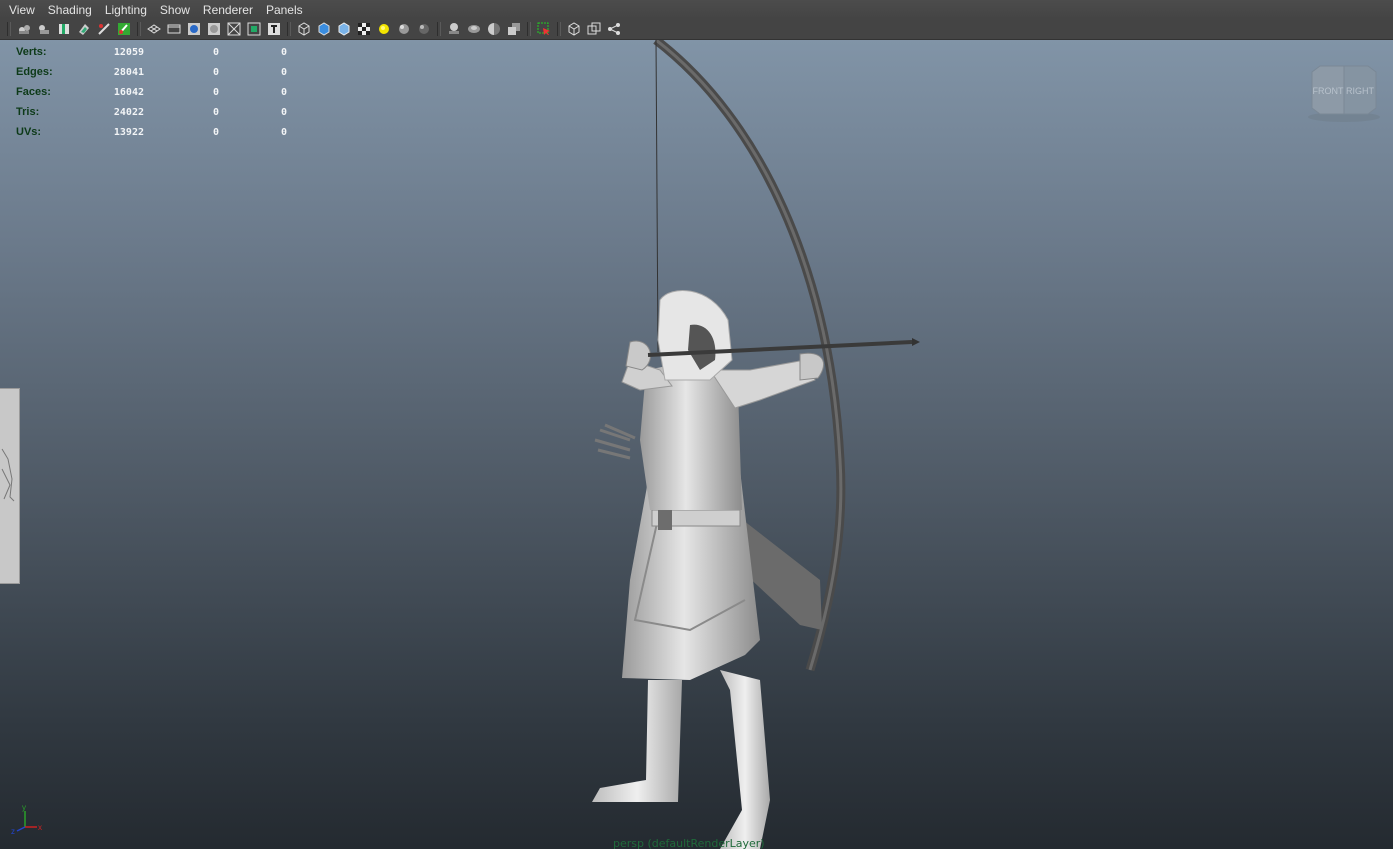  What do you see at coordinates (1328, 91) in the screenshot?
I see `viewcube-front-label: FRONT` at bounding box center [1328, 91].